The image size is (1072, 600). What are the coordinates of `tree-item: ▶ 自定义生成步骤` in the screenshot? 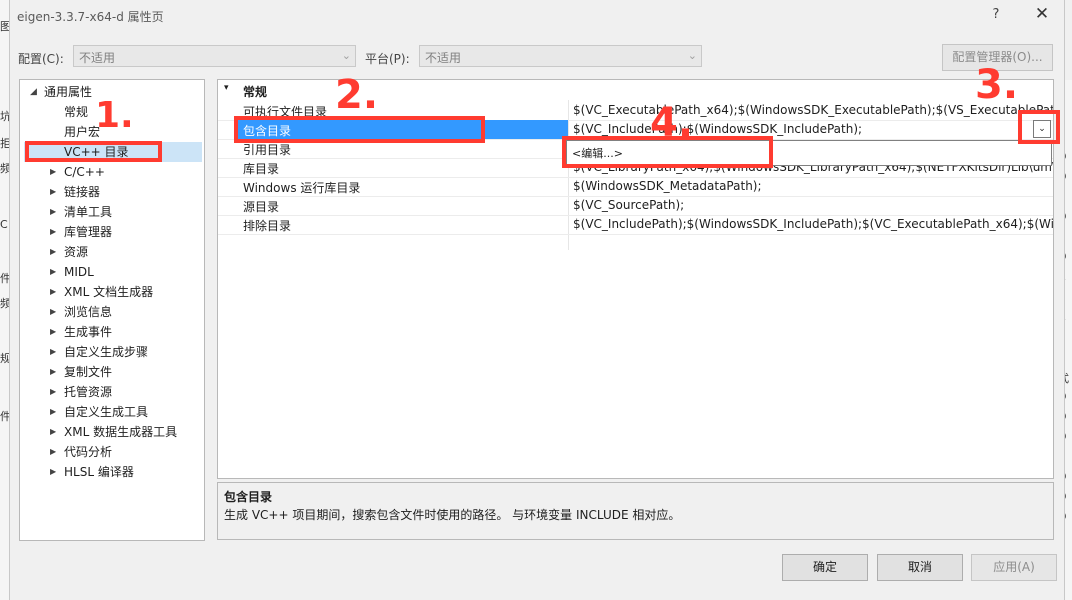 It's located at (113, 352).